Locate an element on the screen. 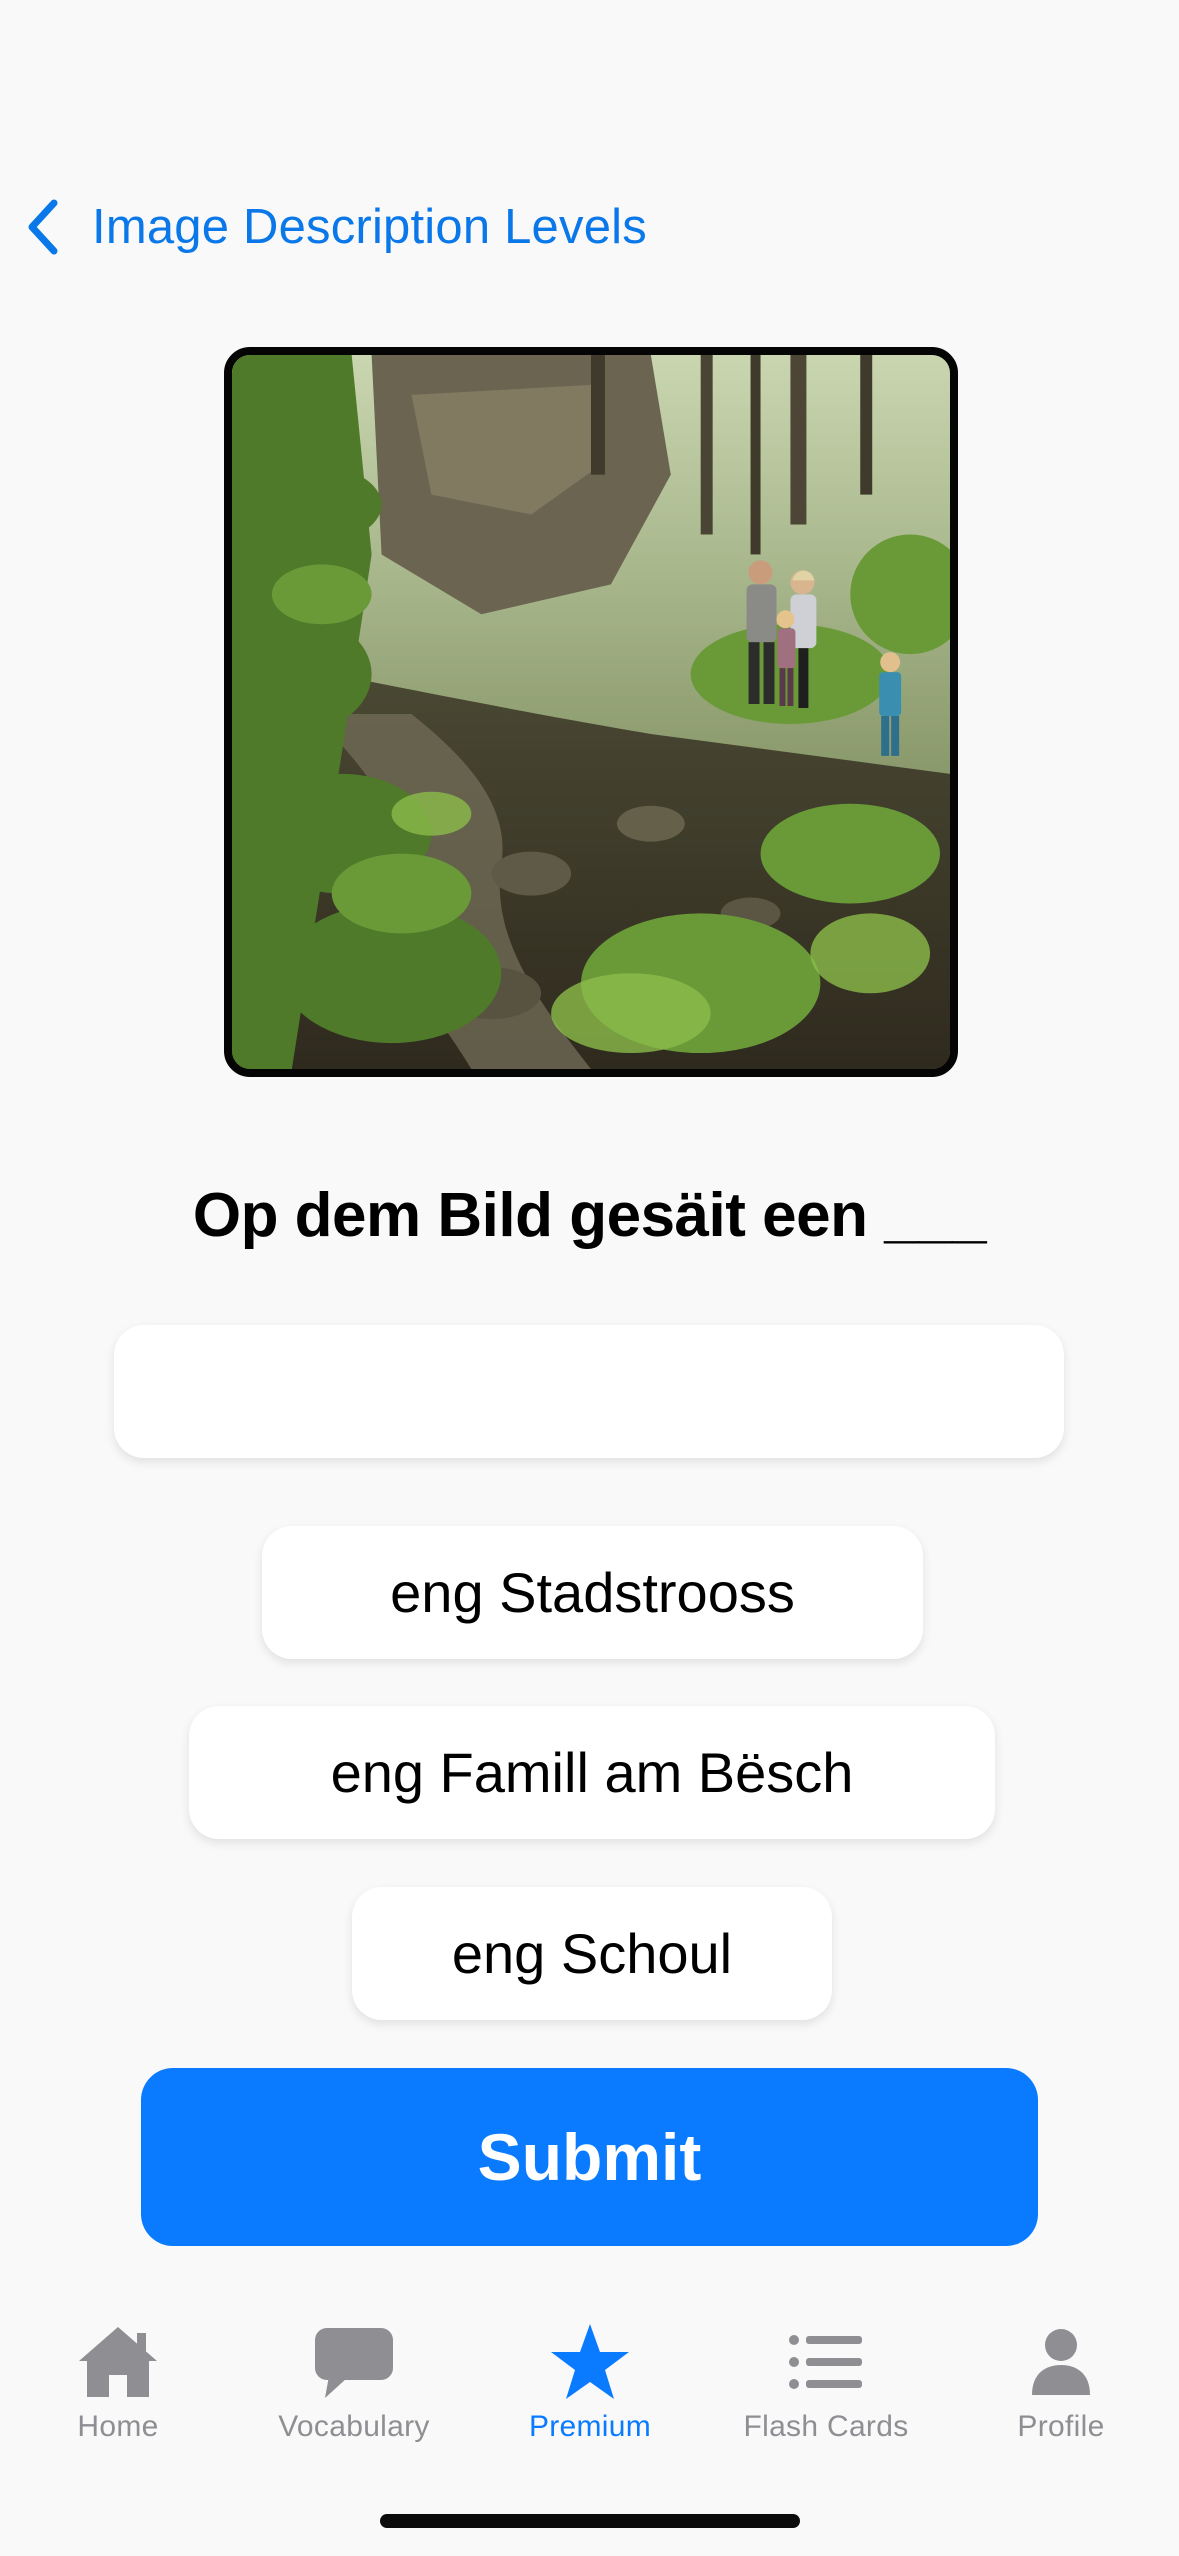  chevron-left-icon is located at coordinates (44, 227).